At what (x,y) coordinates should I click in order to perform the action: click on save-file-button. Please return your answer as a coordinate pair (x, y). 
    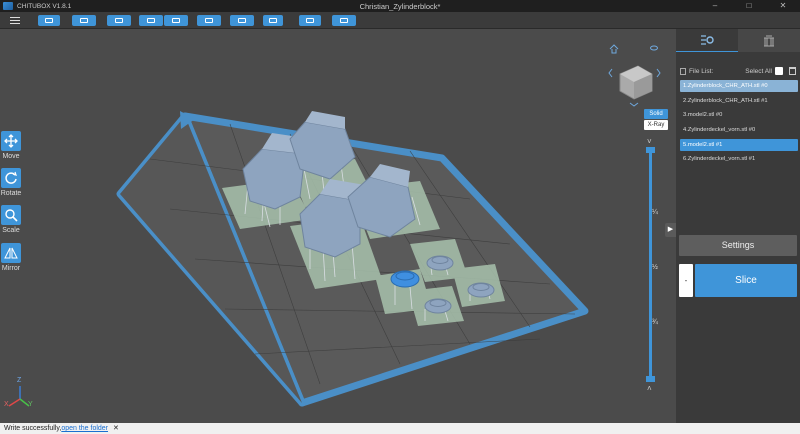
    Looking at the image, I should click on (84, 20).